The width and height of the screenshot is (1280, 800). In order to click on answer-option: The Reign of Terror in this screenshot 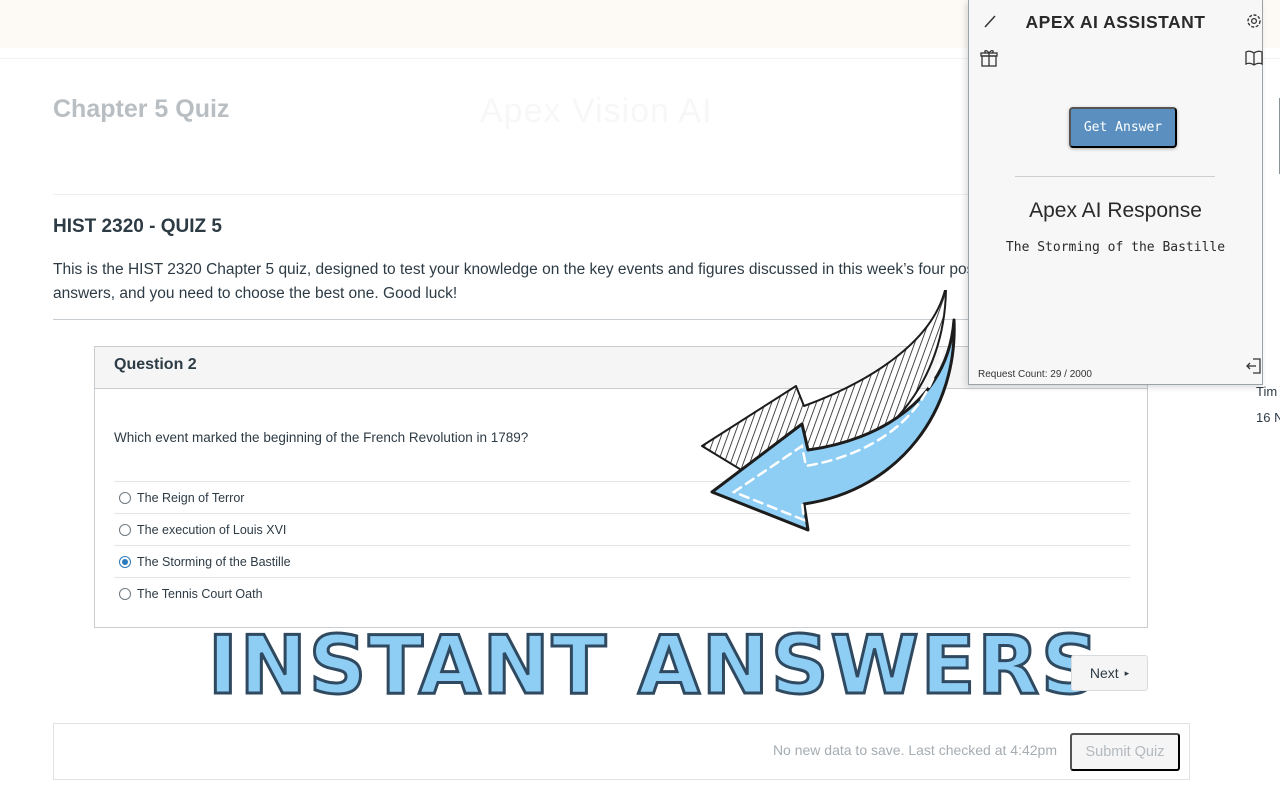, I will do `click(622, 498)`.